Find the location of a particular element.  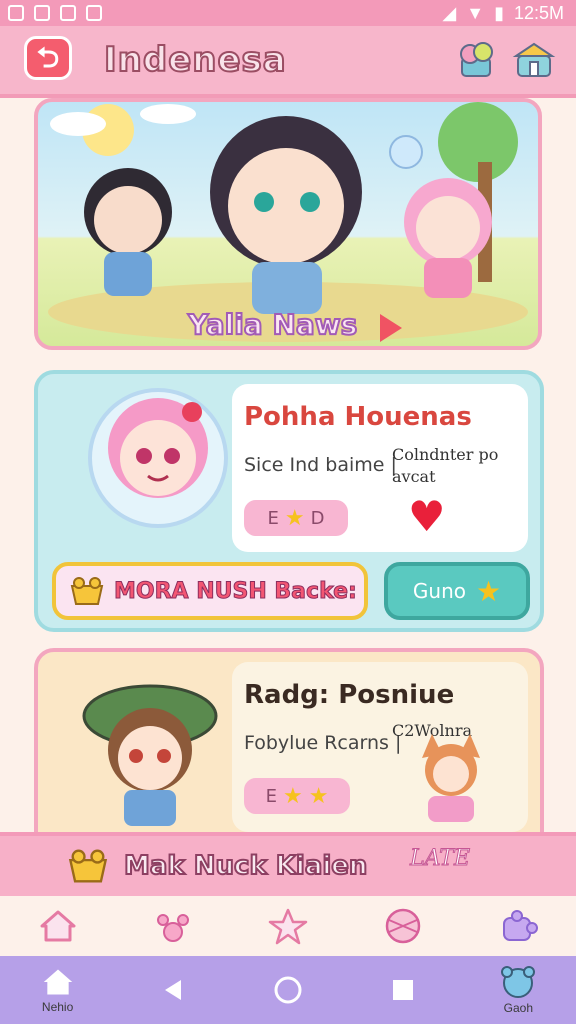

paw-icon is located at coordinates (172, 928).